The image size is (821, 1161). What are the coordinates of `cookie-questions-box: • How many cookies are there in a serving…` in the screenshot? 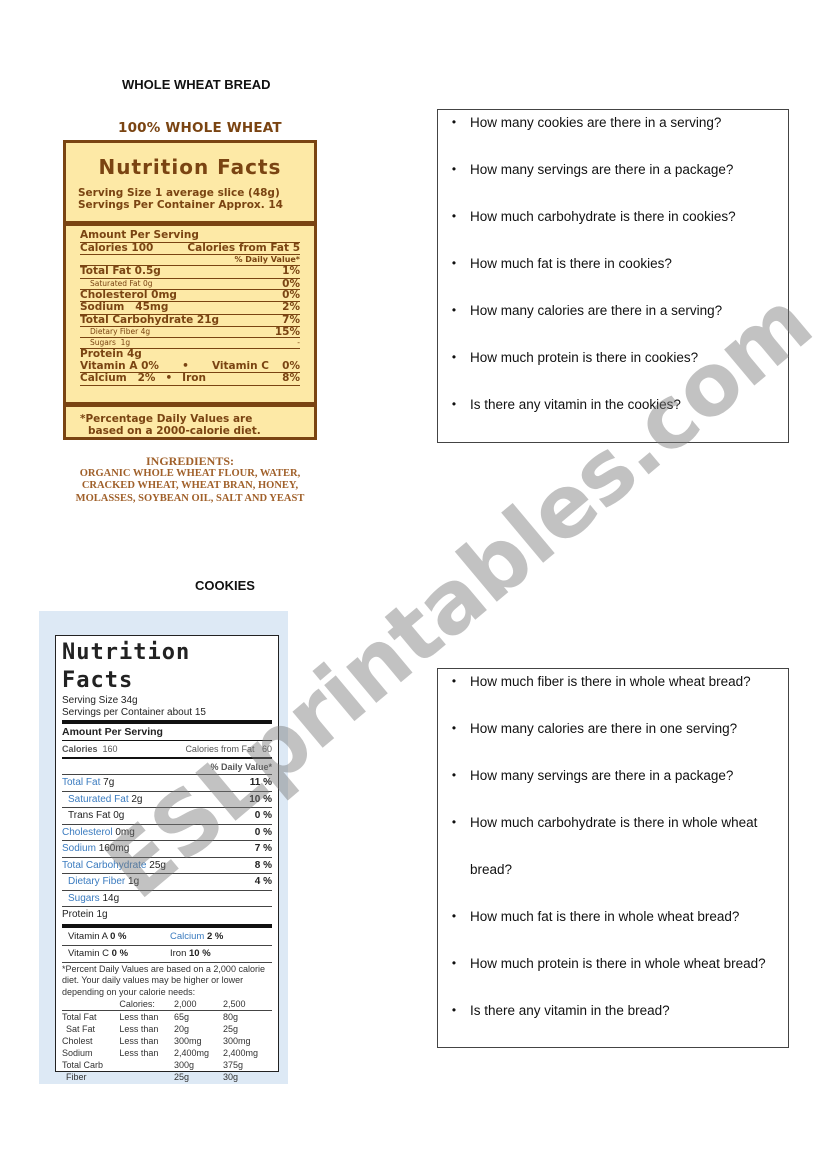 It's located at (613, 276).